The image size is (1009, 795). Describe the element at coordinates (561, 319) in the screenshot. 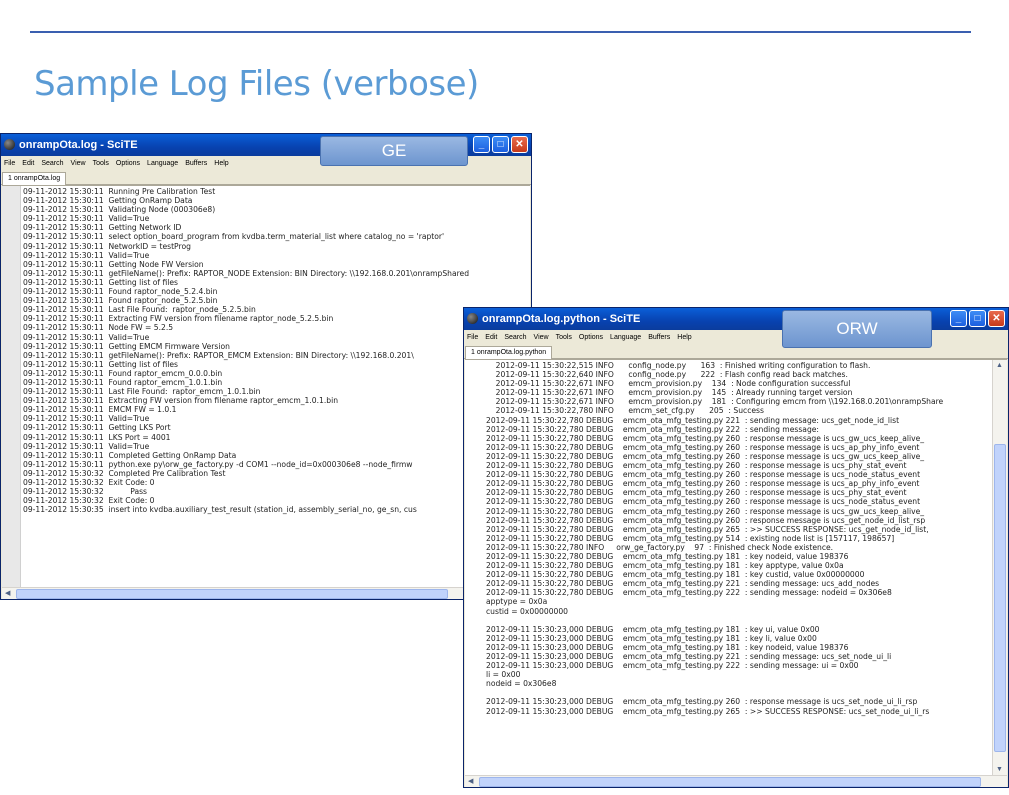

I see `orw-window-title: onrampOta.log.python - SciTE` at that location.